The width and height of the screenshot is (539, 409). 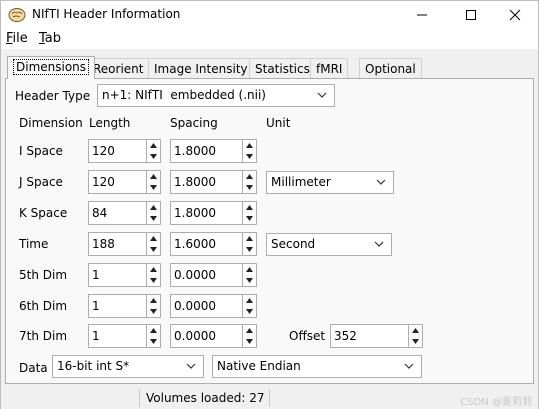 I want to click on title-bar: NIfTI Header Information, so click(x=269, y=15).